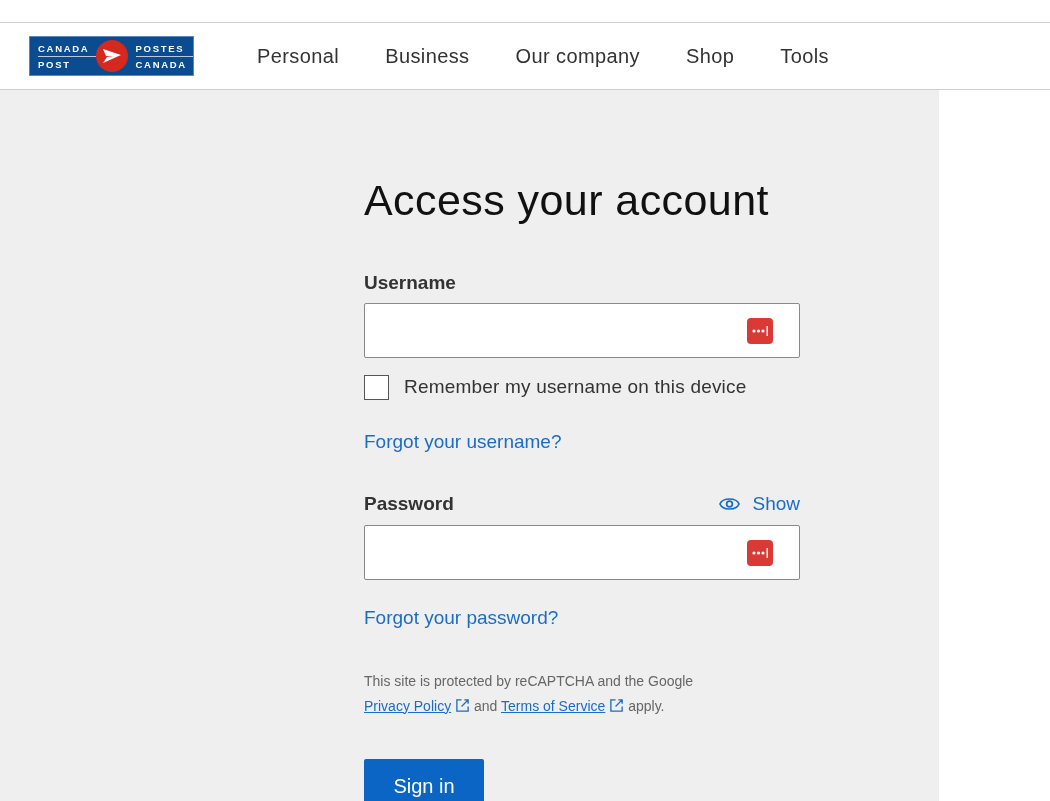 This screenshot has height=801, width=1050. What do you see at coordinates (424, 779) in the screenshot?
I see `sign-in-button: Sign in` at bounding box center [424, 779].